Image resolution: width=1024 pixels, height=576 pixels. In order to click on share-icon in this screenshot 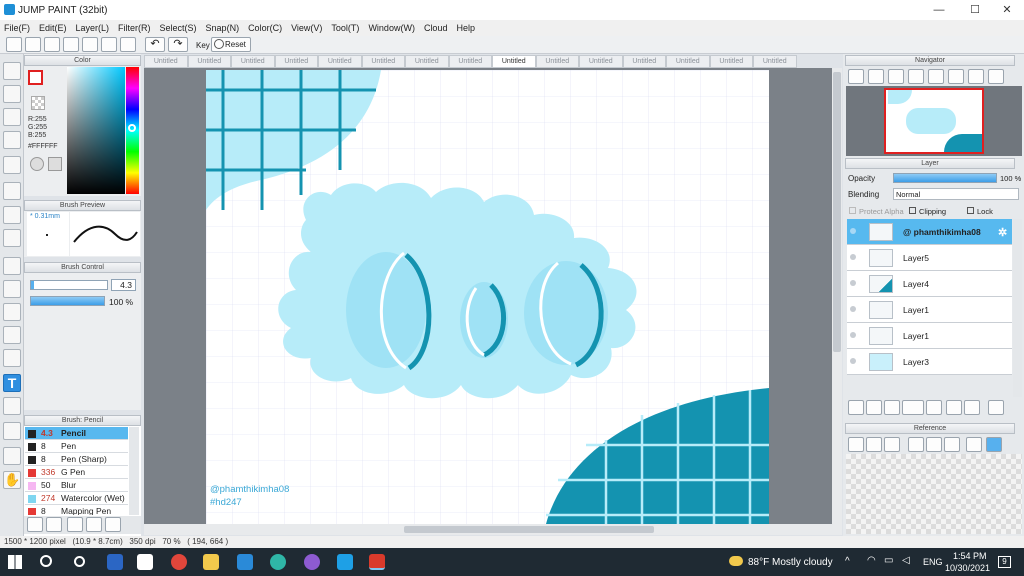, I will do `click(33, 44)`.